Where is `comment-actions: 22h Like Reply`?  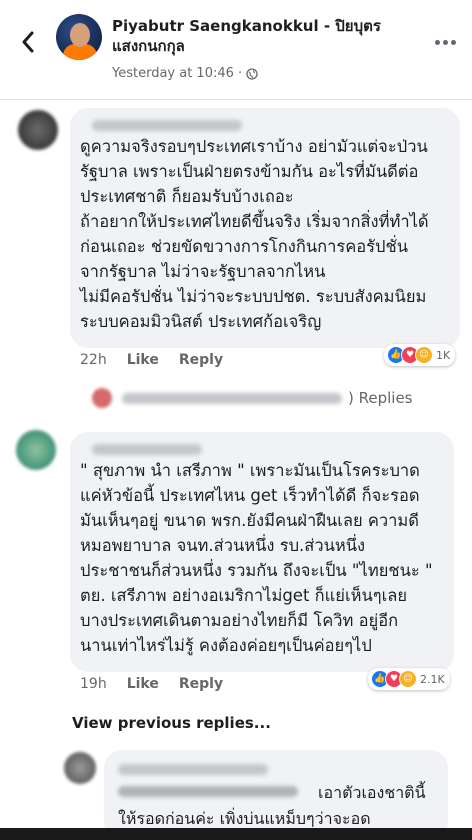 comment-actions: 22h Like Reply is located at coordinates (151, 360).